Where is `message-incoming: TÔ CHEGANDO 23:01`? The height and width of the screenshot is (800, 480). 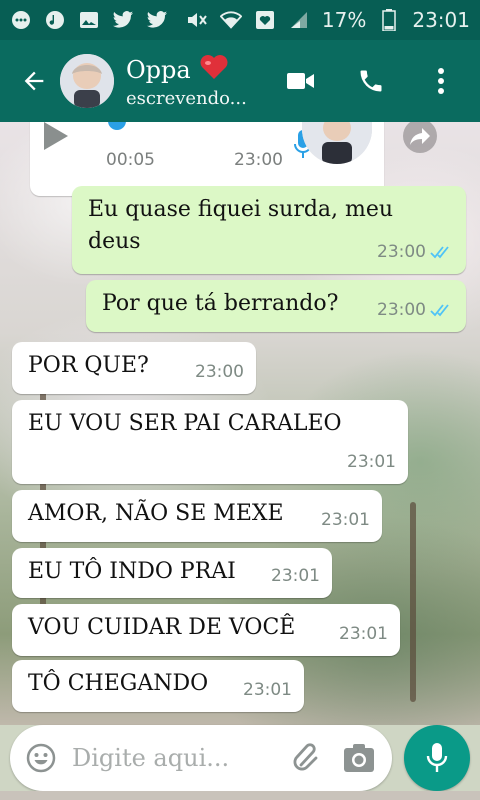 message-incoming: TÔ CHEGANDO 23:01 is located at coordinates (158, 686).